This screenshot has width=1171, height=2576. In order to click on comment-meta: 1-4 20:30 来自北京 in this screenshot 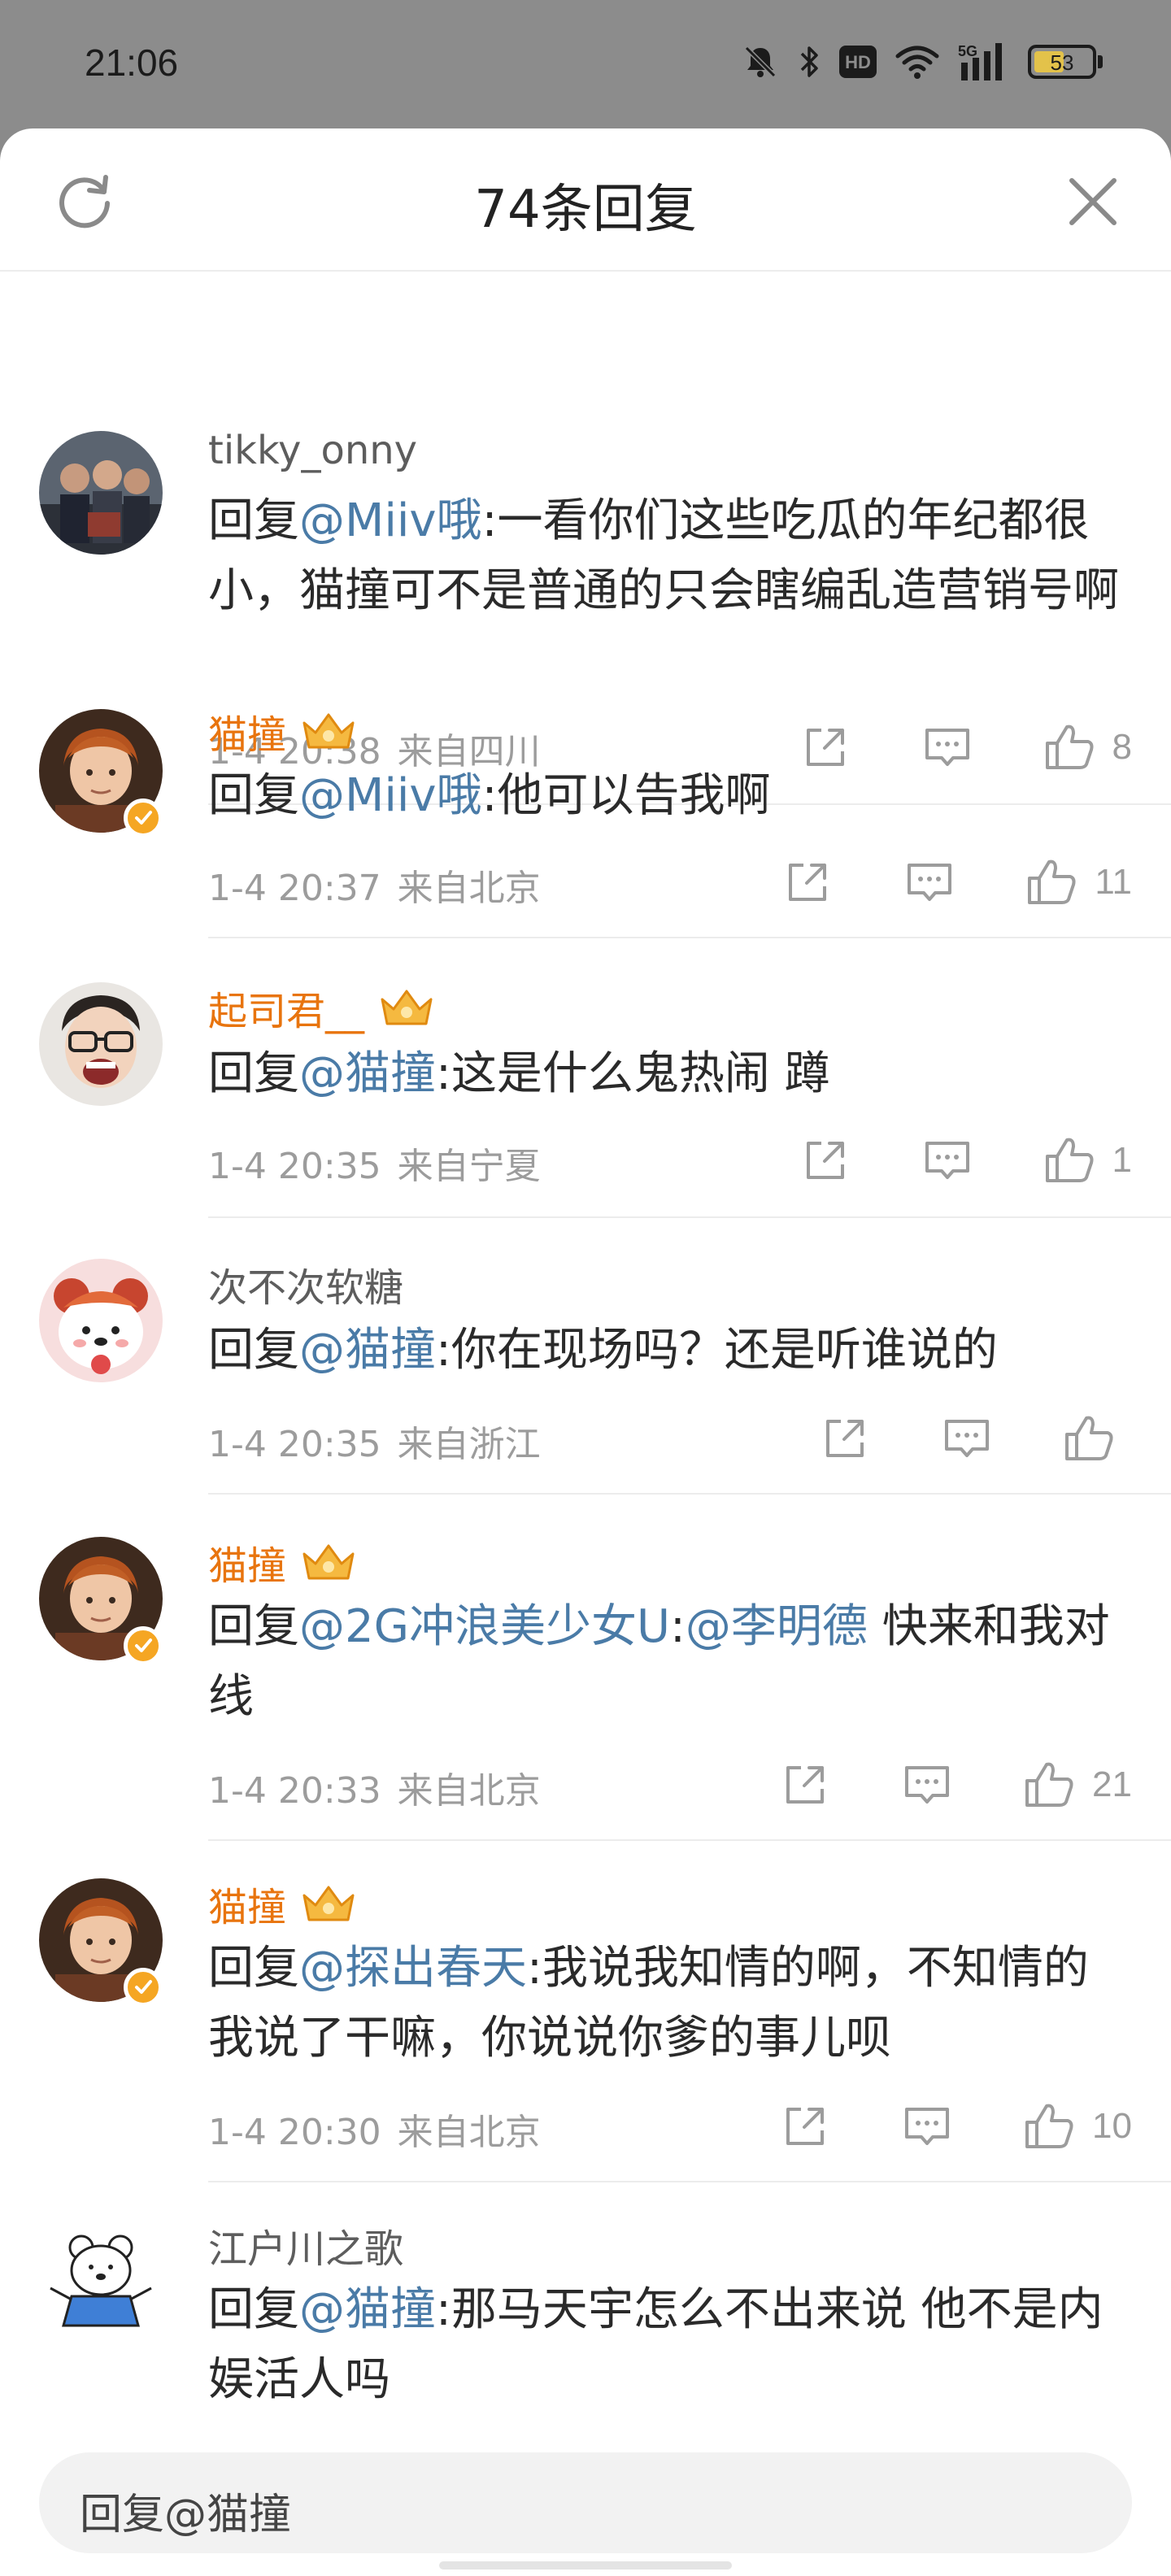, I will do `click(375, 2129)`.